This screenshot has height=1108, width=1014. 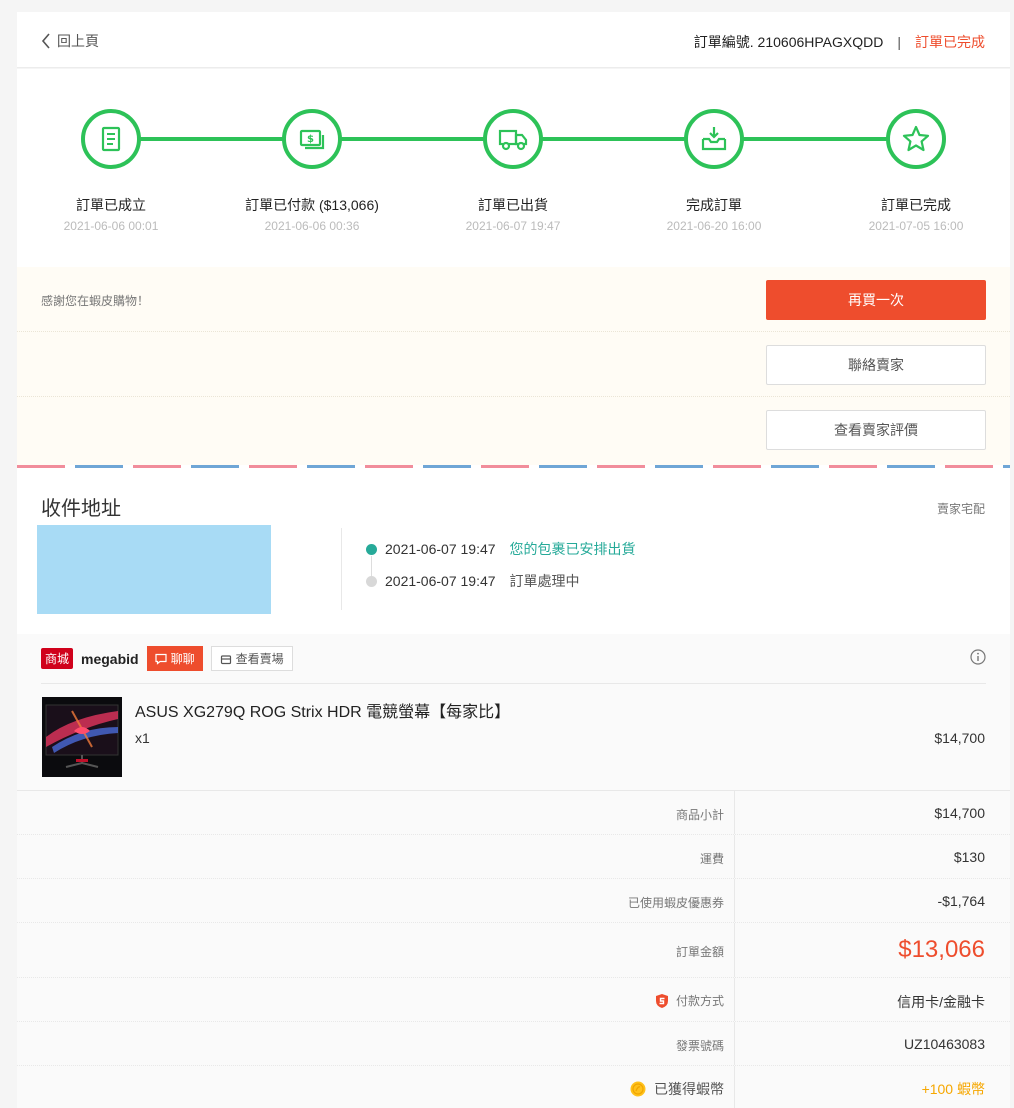 I want to click on summary-row-shipping: 運費 $130, so click(x=513, y=857).